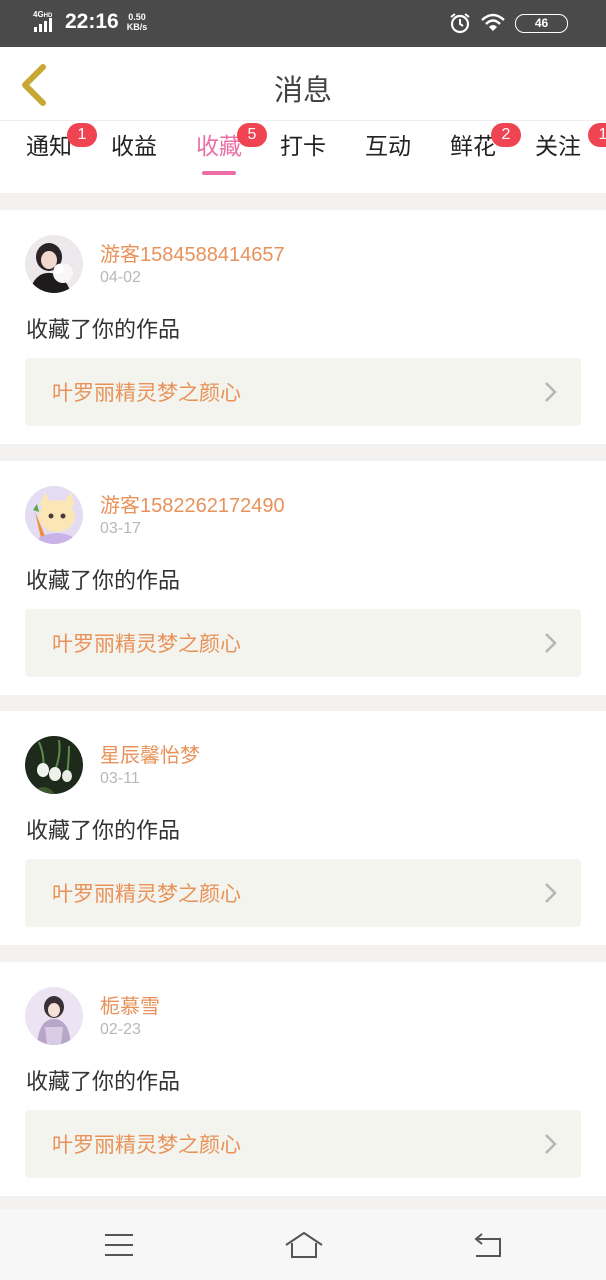 The height and width of the screenshot is (1280, 606). Describe the element at coordinates (137, 17) in the screenshot. I see `speed-value: 0.50` at that location.